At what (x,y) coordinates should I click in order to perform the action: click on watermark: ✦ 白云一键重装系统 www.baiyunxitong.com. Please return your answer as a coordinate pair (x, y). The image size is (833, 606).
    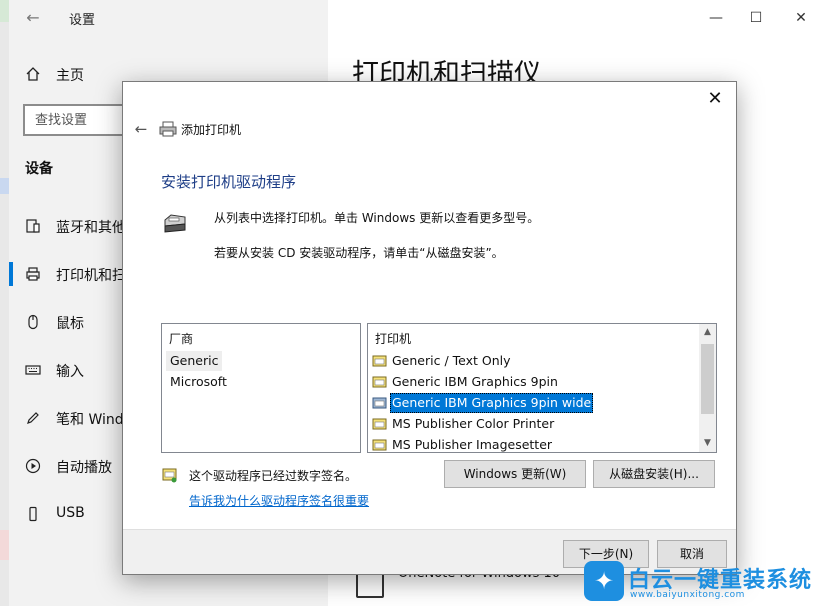
    Looking at the image, I should click on (706, 582).